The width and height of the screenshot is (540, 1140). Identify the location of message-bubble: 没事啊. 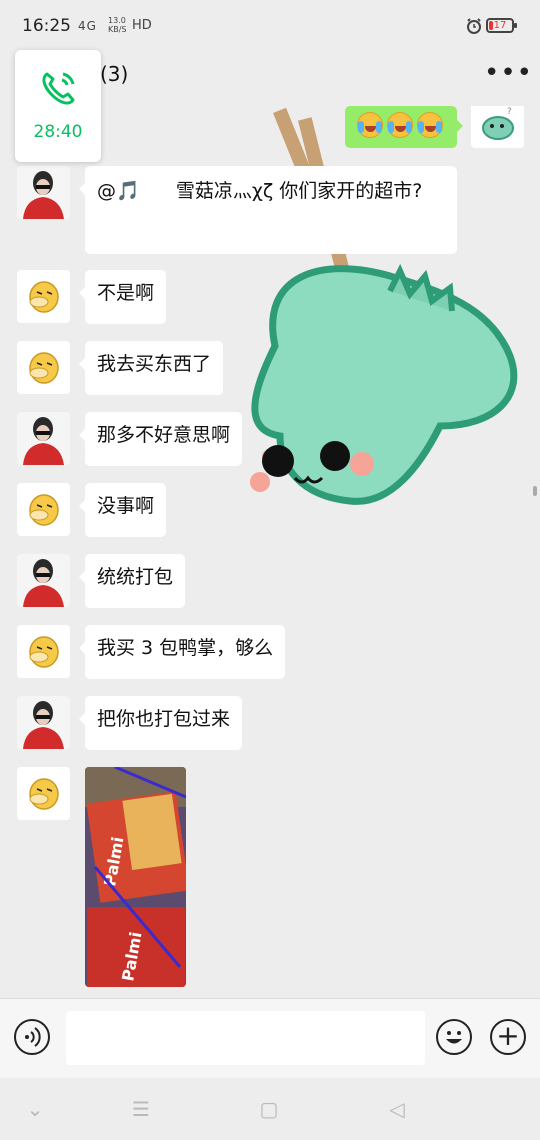
(122, 510).